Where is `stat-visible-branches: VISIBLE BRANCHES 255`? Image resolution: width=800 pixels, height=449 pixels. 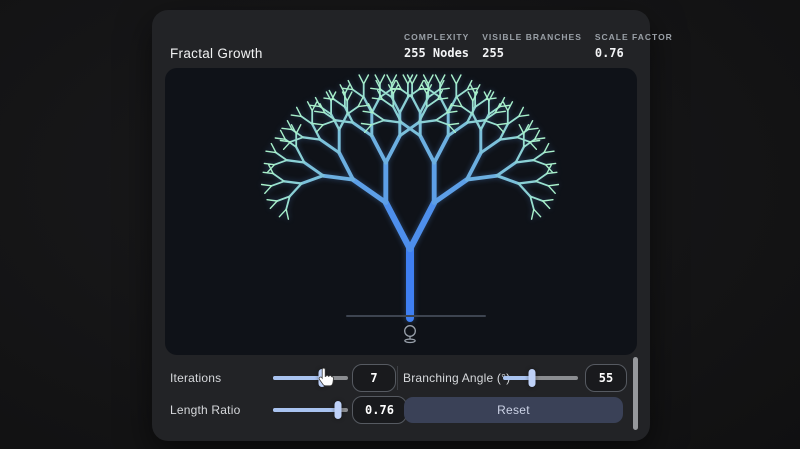 stat-visible-branches: VISIBLE BRANCHES 255 is located at coordinates (532, 46).